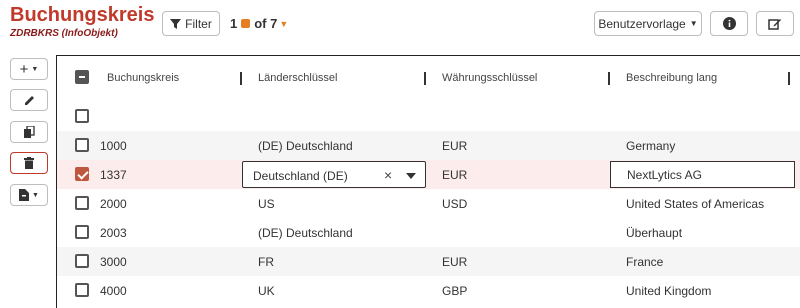 This screenshot has width=800, height=308. What do you see at coordinates (695, 204) in the screenshot?
I see `cell-description: United States of Americas` at bounding box center [695, 204].